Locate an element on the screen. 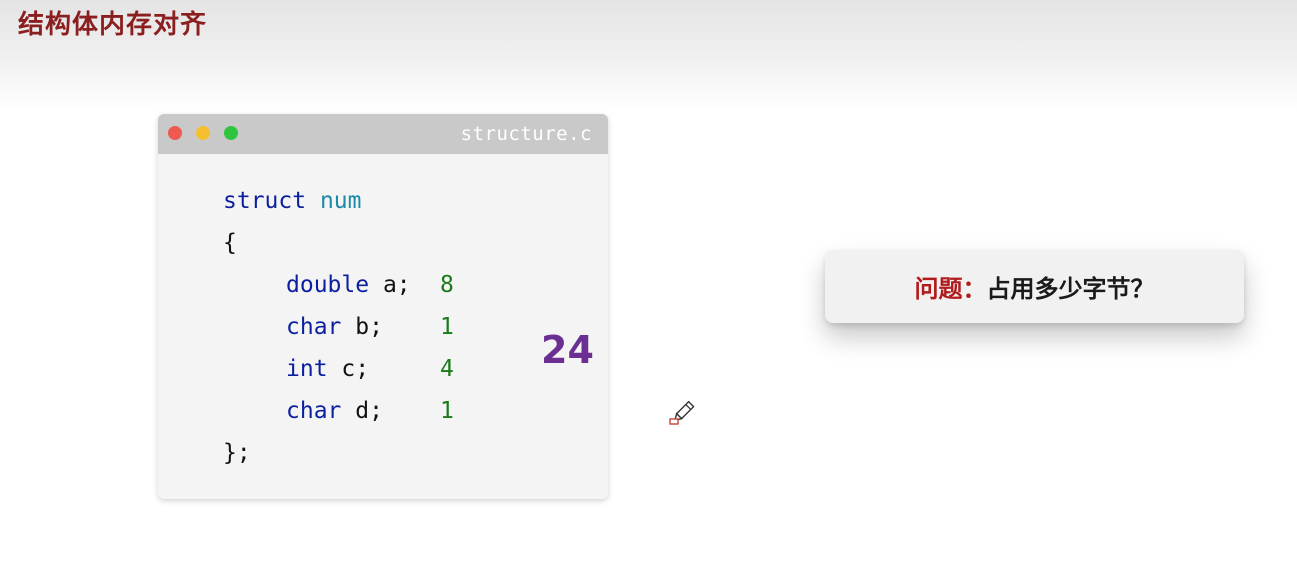 Image resolution: width=1297 pixels, height=581 pixels. window-titlebar: structure.c is located at coordinates (383, 134).